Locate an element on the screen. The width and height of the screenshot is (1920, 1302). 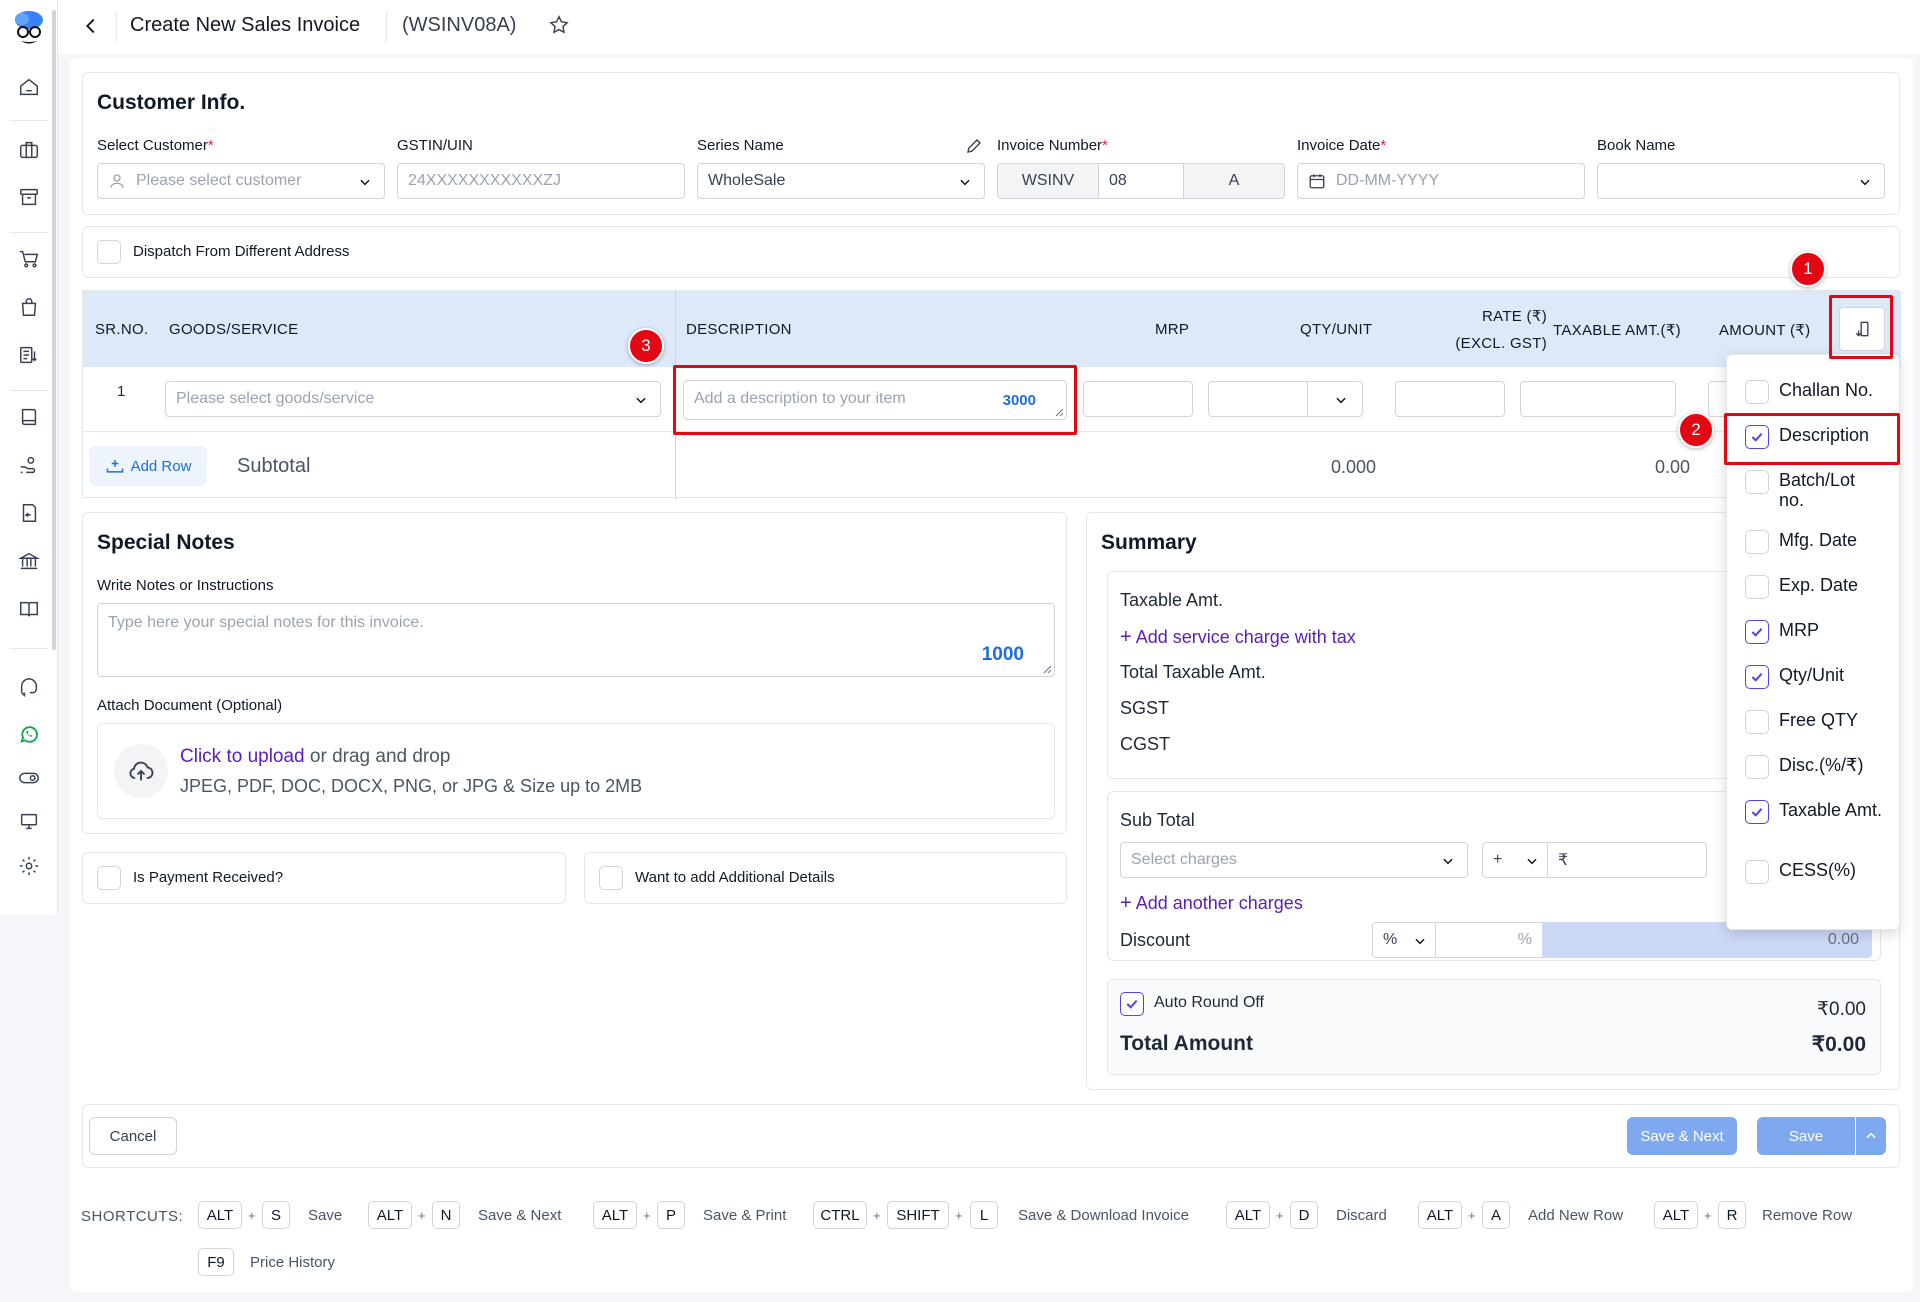
save-next-button: Save & Next is located at coordinates (1682, 1136).